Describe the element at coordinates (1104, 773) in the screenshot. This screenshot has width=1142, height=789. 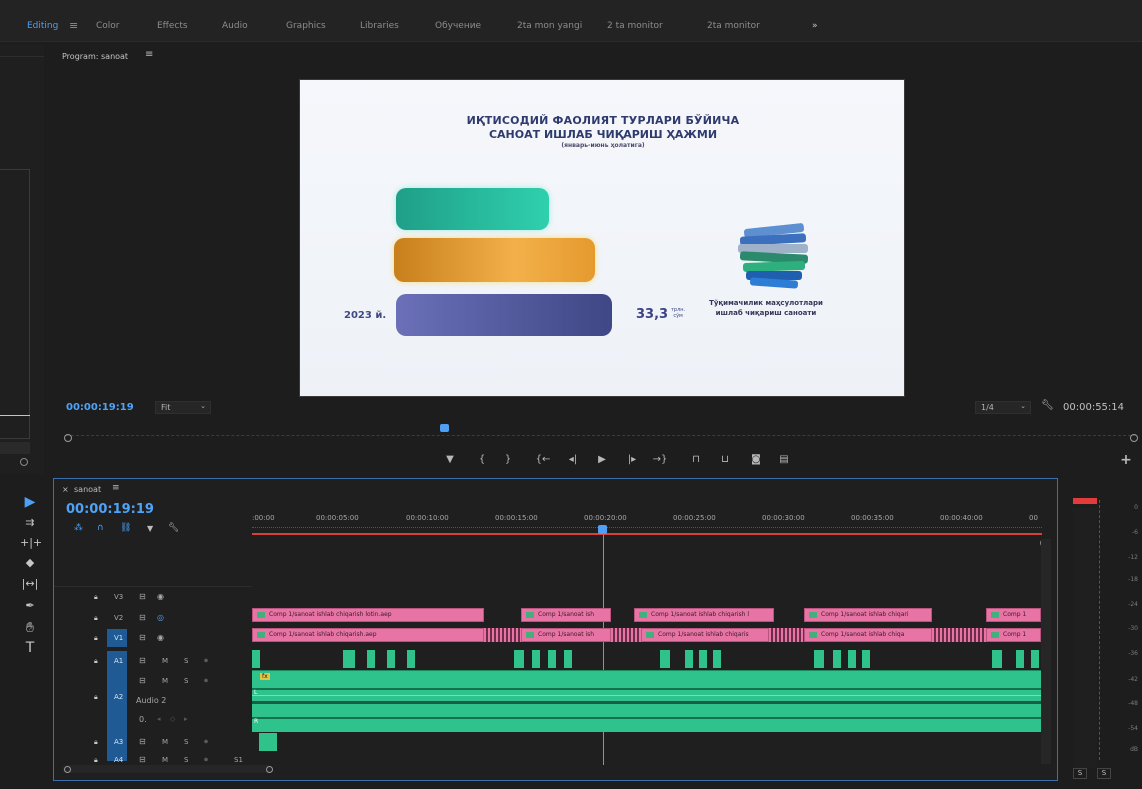
I see `solo-right-button: S` at that location.